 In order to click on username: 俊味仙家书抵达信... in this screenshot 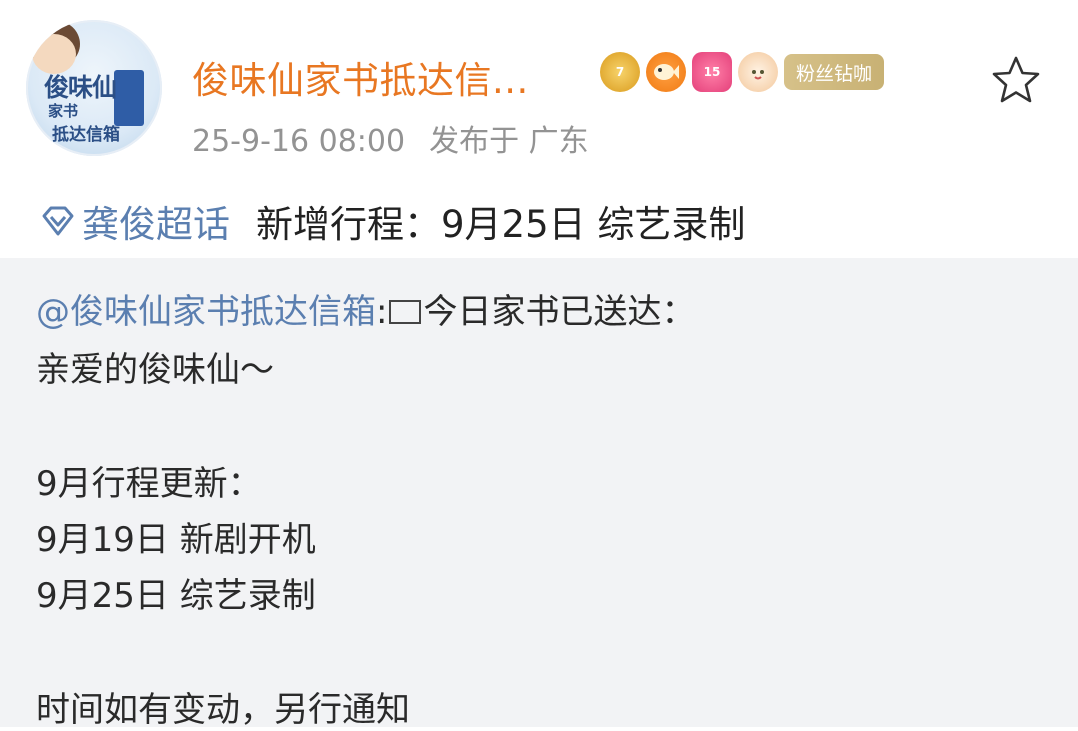, I will do `click(360, 77)`.